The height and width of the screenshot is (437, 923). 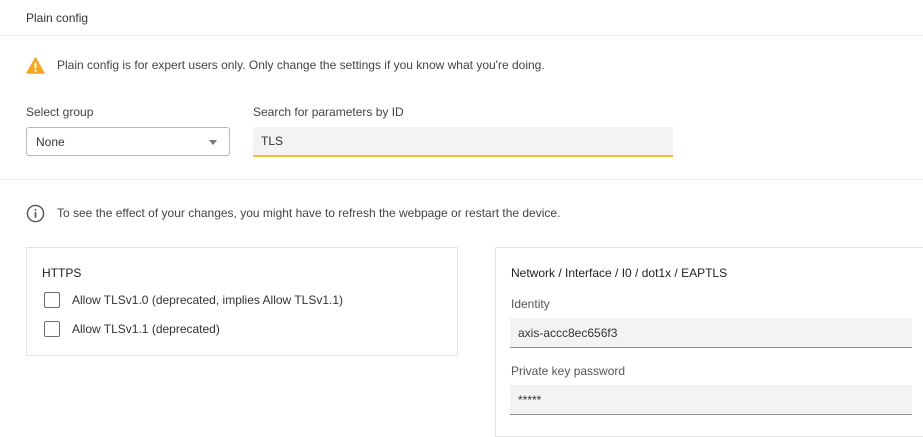 What do you see at coordinates (50, 142) in the screenshot?
I see `select-group-value: None` at bounding box center [50, 142].